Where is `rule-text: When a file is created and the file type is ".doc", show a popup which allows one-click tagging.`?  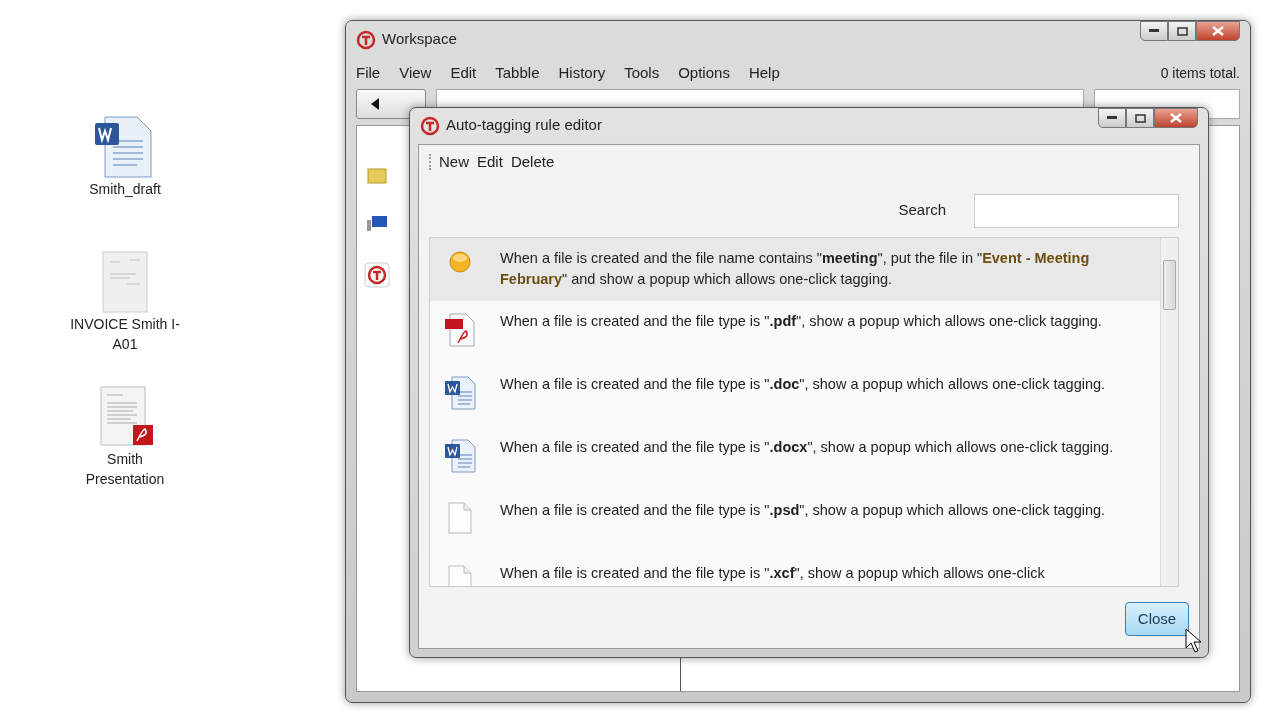 rule-text: When a file is created and the file type is ".doc", show a popup which allows one-click tagging. is located at coordinates (803, 384).